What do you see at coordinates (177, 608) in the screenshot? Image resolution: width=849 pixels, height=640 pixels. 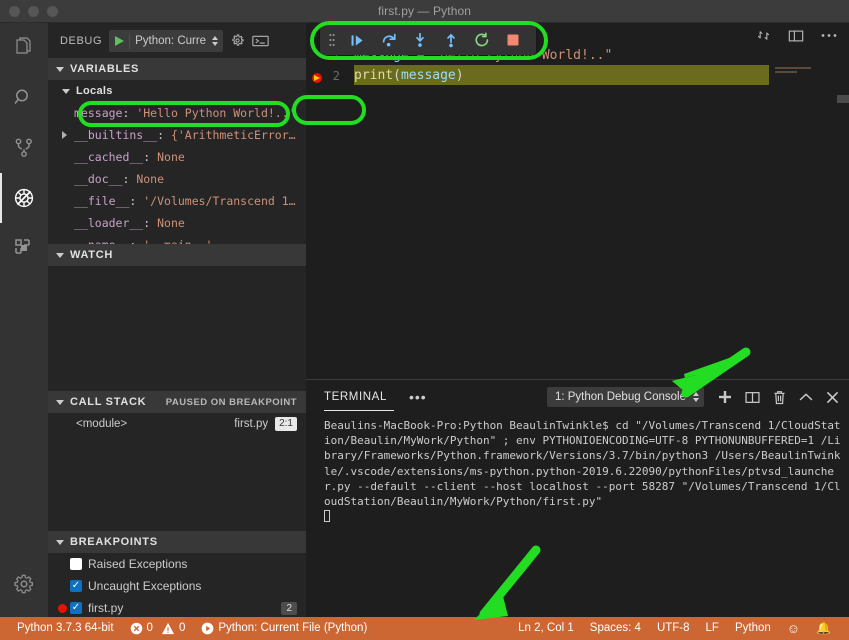 I see `breakpoint-row-first-py: first.py 2` at bounding box center [177, 608].